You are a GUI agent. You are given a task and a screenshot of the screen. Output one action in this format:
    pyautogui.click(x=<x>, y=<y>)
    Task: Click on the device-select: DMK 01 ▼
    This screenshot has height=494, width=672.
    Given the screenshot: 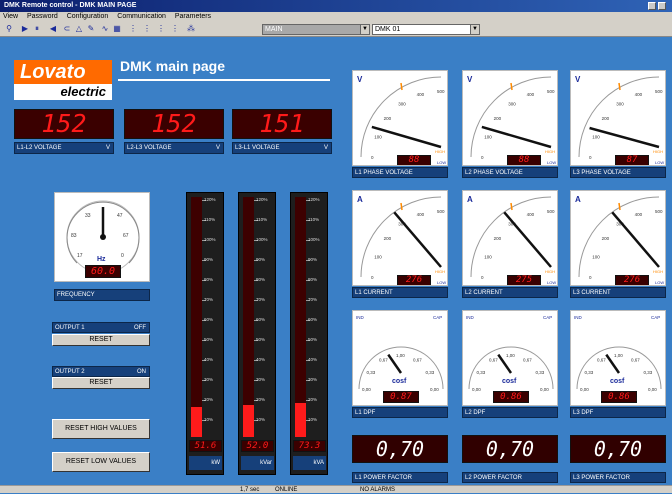 What is the action you would take?
    pyautogui.click(x=426, y=29)
    